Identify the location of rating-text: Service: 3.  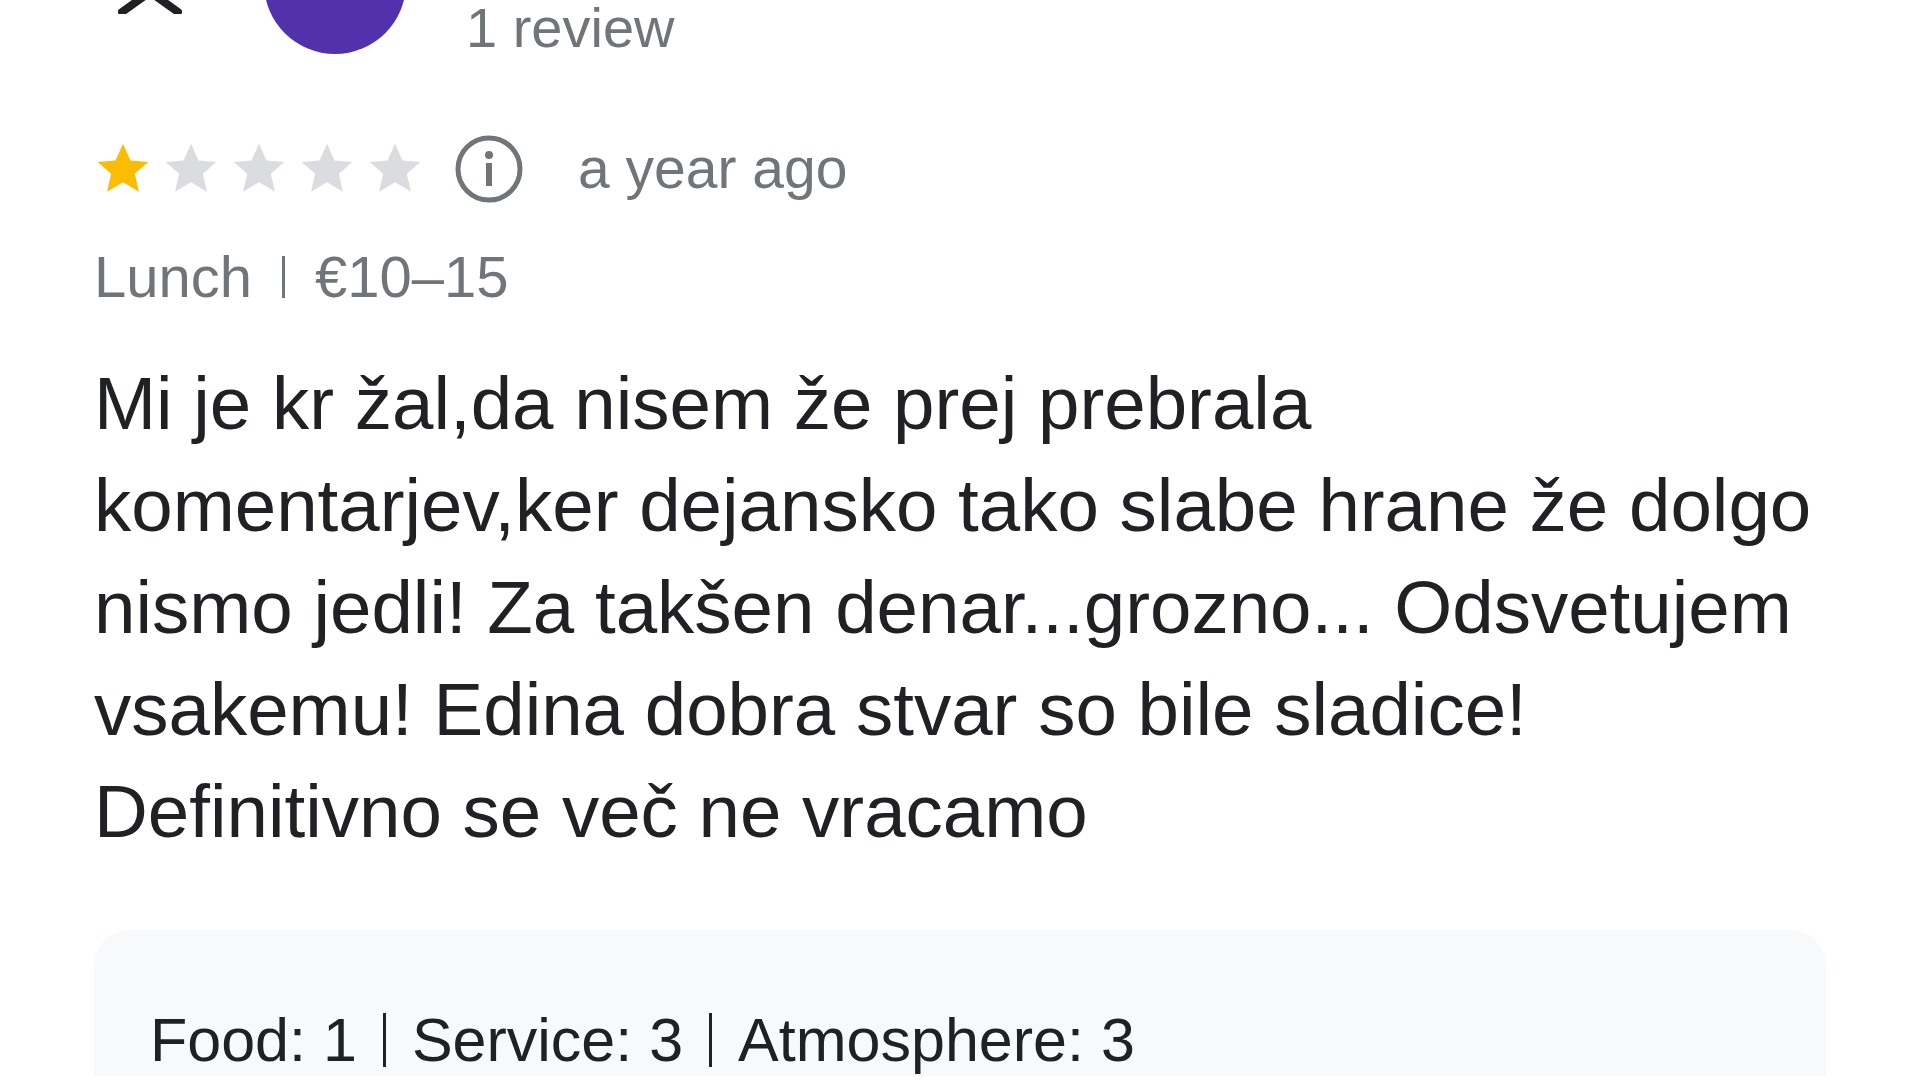
(547, 1040).